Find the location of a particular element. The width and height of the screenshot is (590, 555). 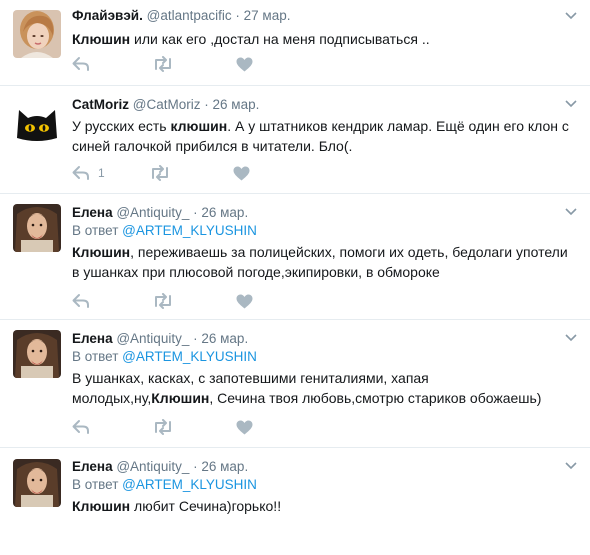

tweet-header: CatMoriz @CatMoriz · 26 мар. is located at coordinates (321, 105).